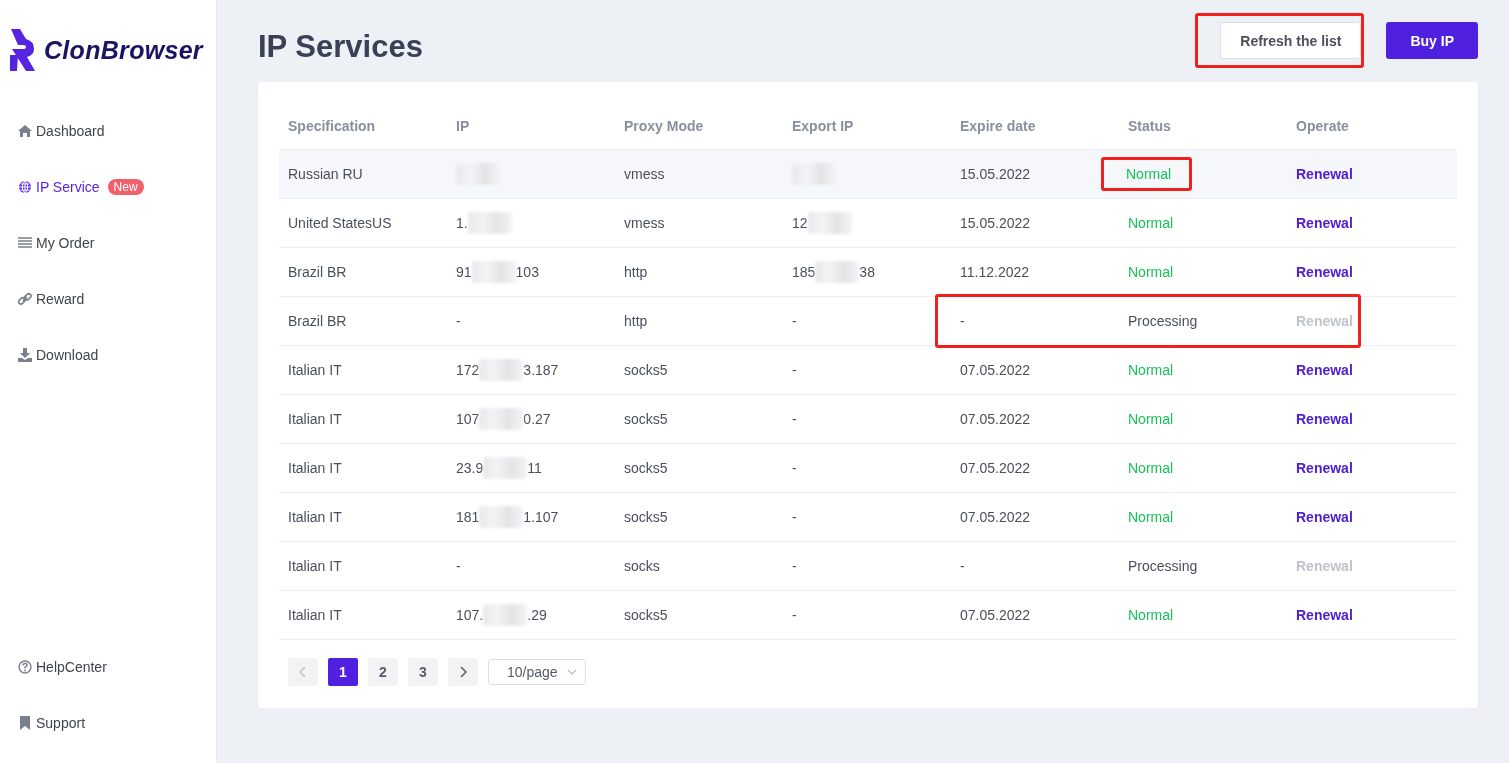 The height and width of the screenshot is (763, 1509). I want to click on table-cell: 11, so click(534, 468).